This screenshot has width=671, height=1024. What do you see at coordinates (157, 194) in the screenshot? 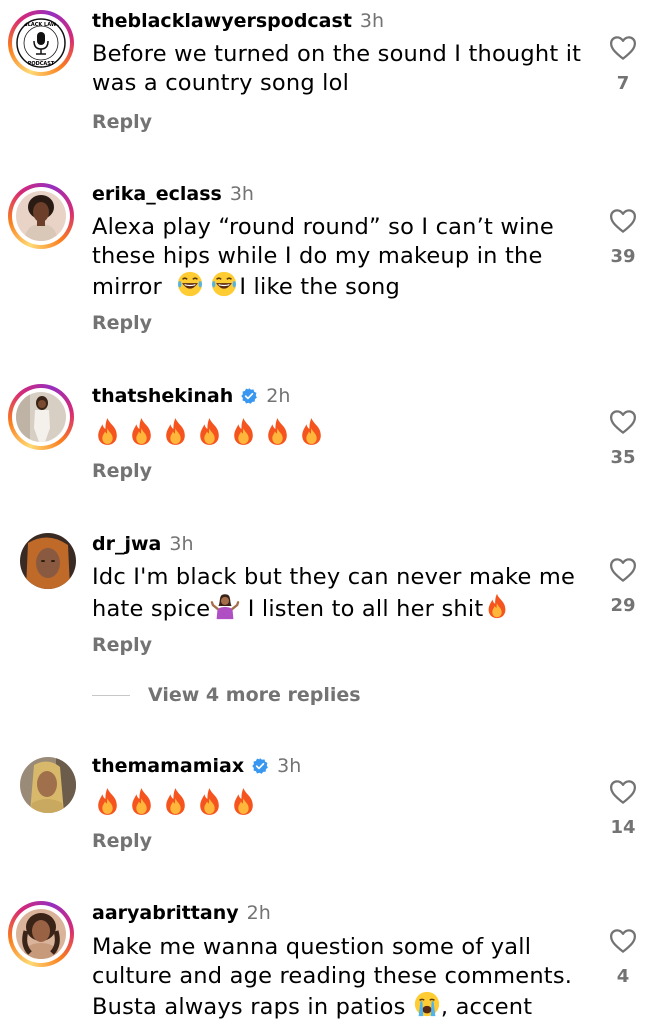
I see `username: erika_eclass` at bounding box center [157, 194].